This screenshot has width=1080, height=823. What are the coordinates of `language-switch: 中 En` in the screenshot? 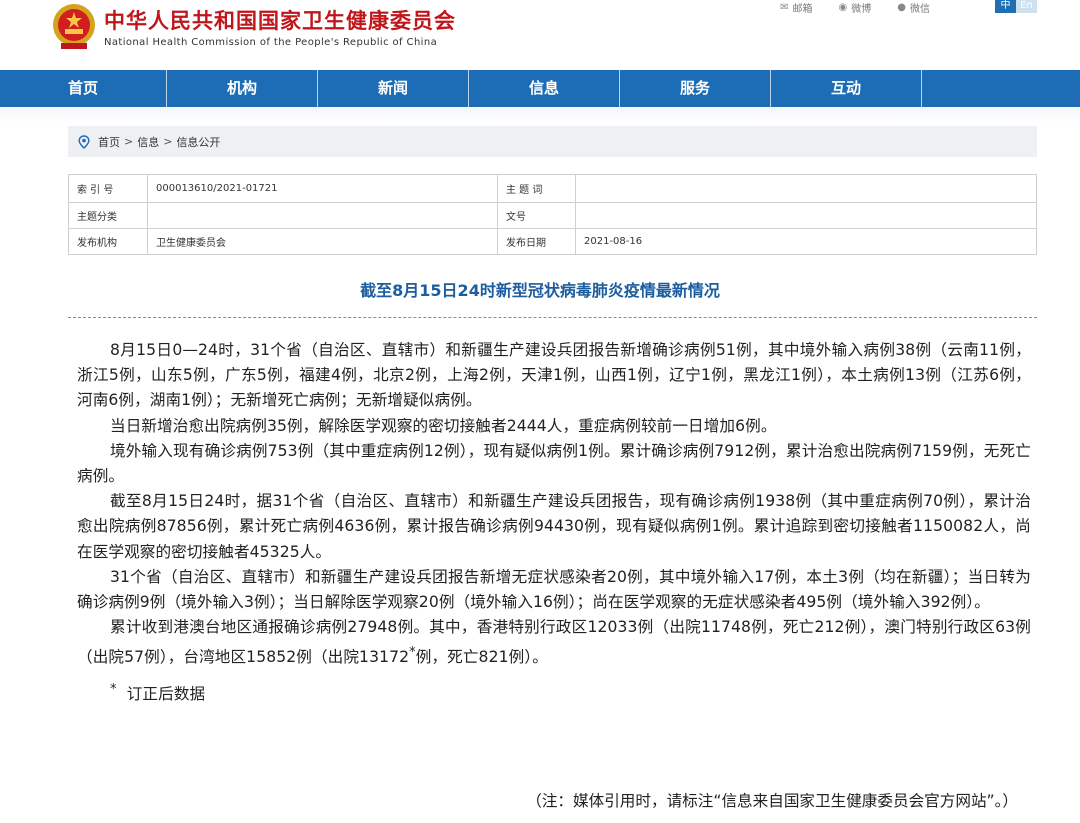 It's located at (1016, 6).